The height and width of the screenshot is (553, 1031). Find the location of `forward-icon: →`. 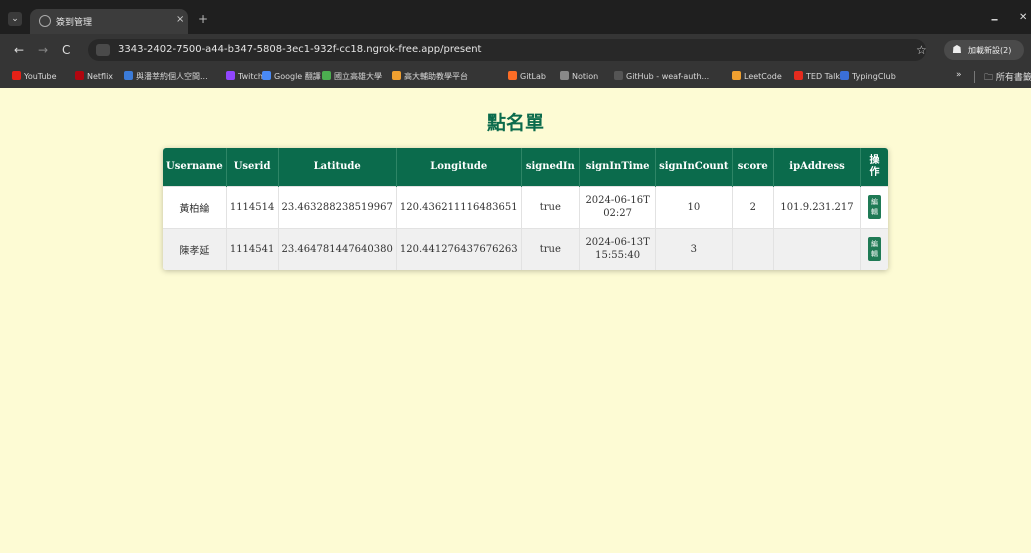

forward-icon: → is located at coordinates (43, 50).